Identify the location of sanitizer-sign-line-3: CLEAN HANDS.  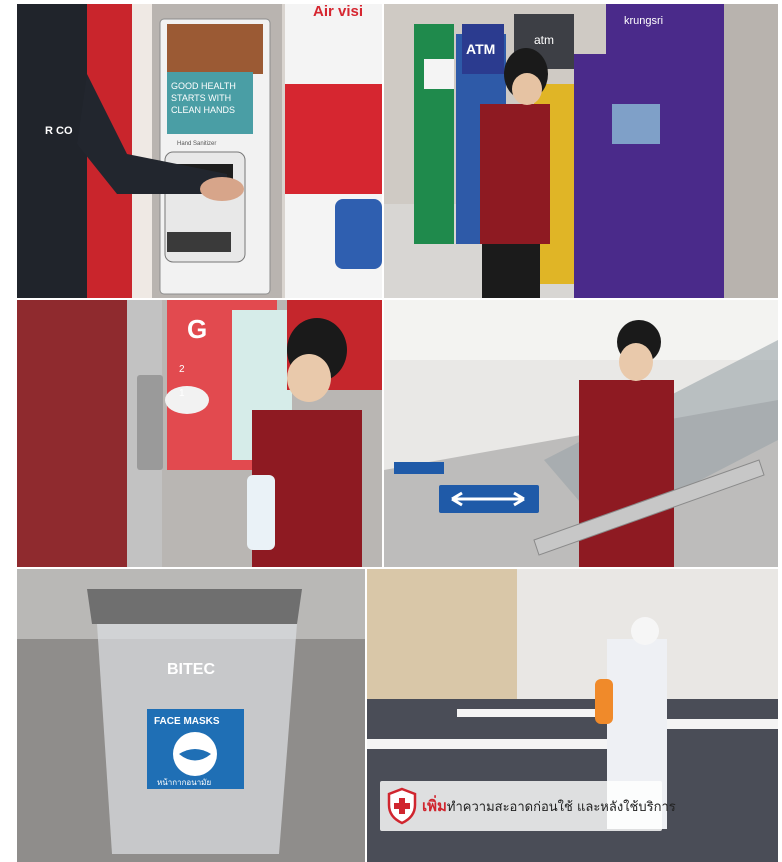
(203, 110).